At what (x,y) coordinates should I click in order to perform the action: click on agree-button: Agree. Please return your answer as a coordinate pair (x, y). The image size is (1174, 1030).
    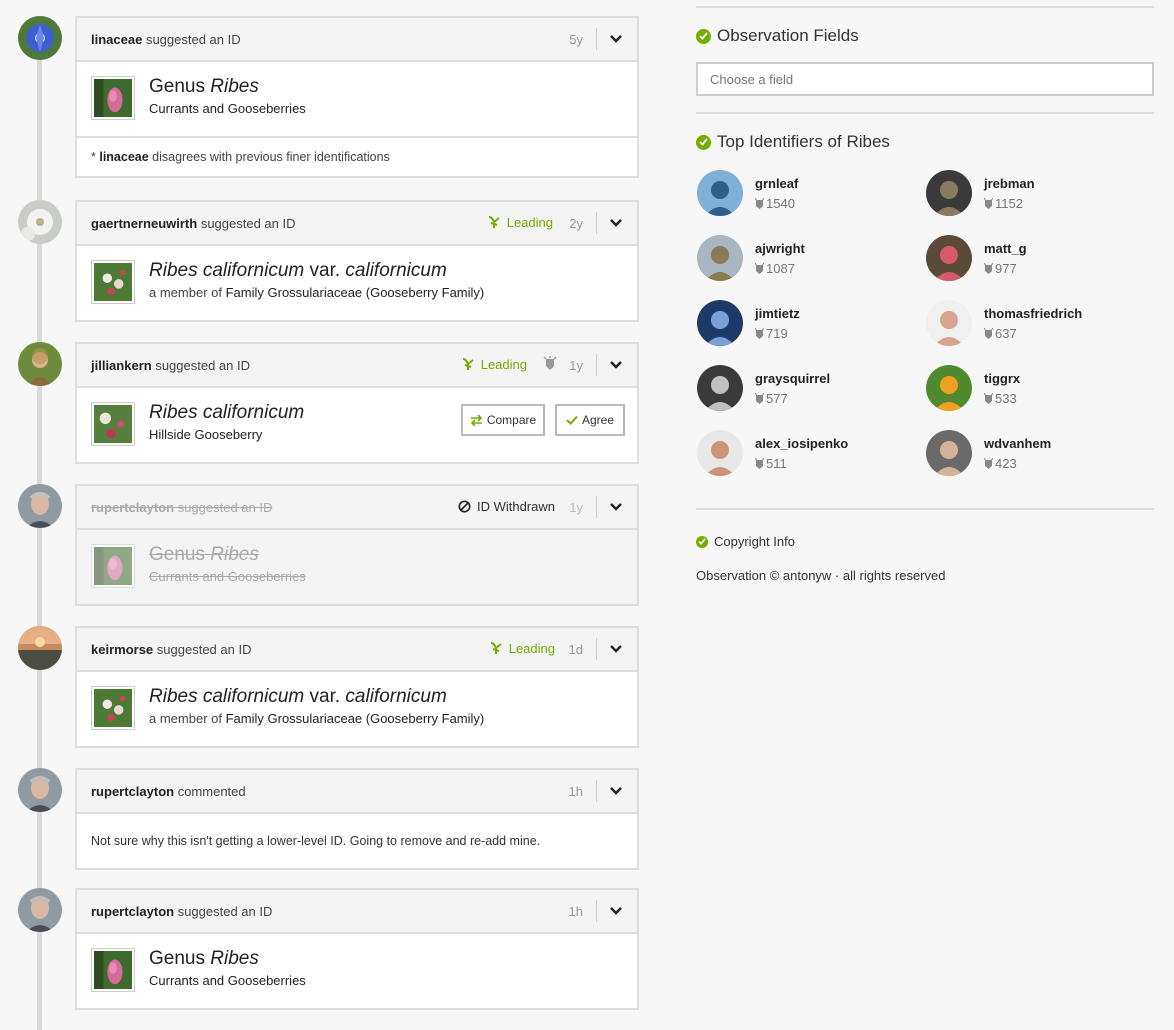
    Looking at the image, I should click on (590, 420).